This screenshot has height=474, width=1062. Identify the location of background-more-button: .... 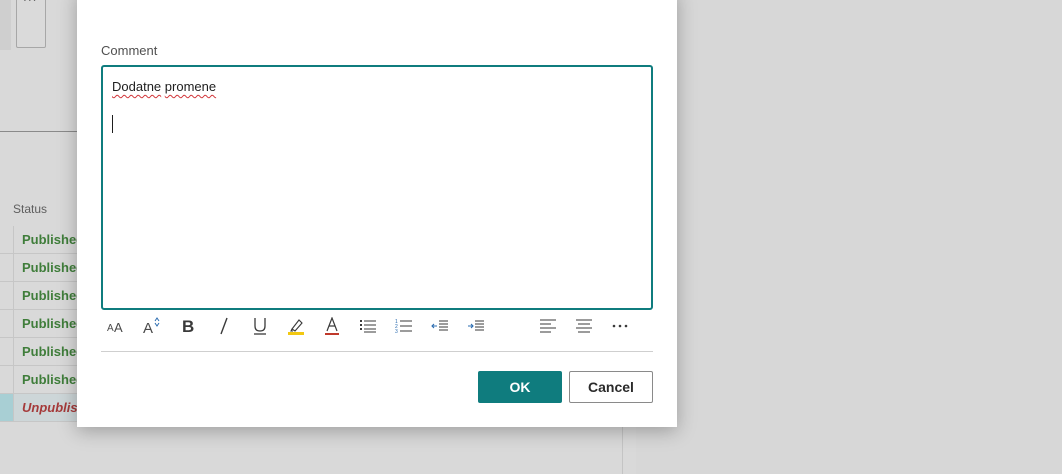
(31, 24).